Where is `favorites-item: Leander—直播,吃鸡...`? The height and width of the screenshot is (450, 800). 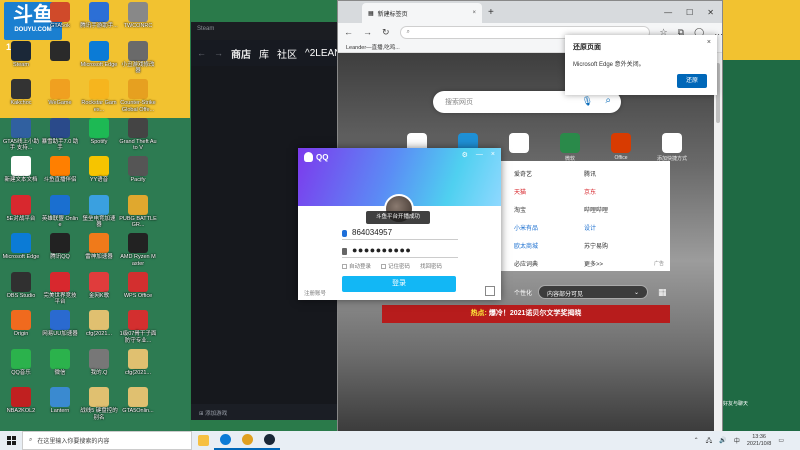
favorites-item: Leander—直播,吃鸡... is located at coordinates (373, 48).